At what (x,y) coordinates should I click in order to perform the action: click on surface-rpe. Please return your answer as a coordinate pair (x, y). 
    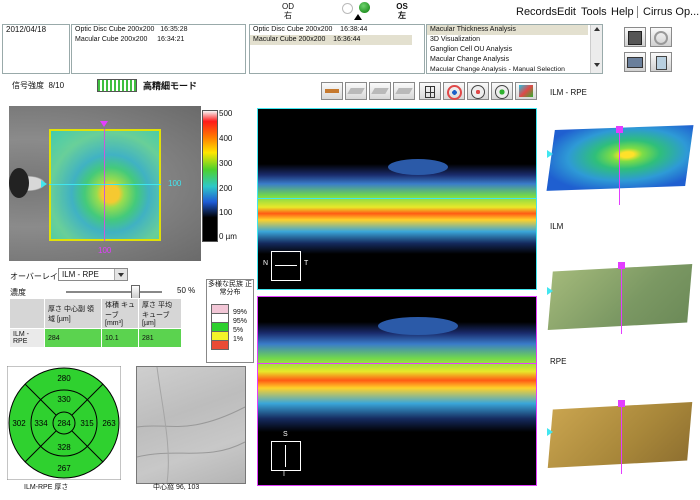
    Looking at the image, I should click on (617, 439).